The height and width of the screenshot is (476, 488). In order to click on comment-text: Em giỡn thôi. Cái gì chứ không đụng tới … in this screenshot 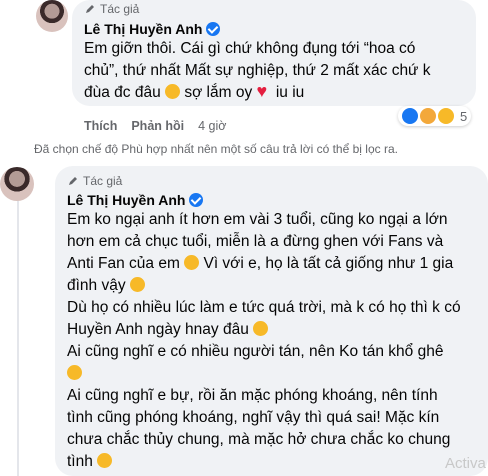, I will do `click(279, 71)`.